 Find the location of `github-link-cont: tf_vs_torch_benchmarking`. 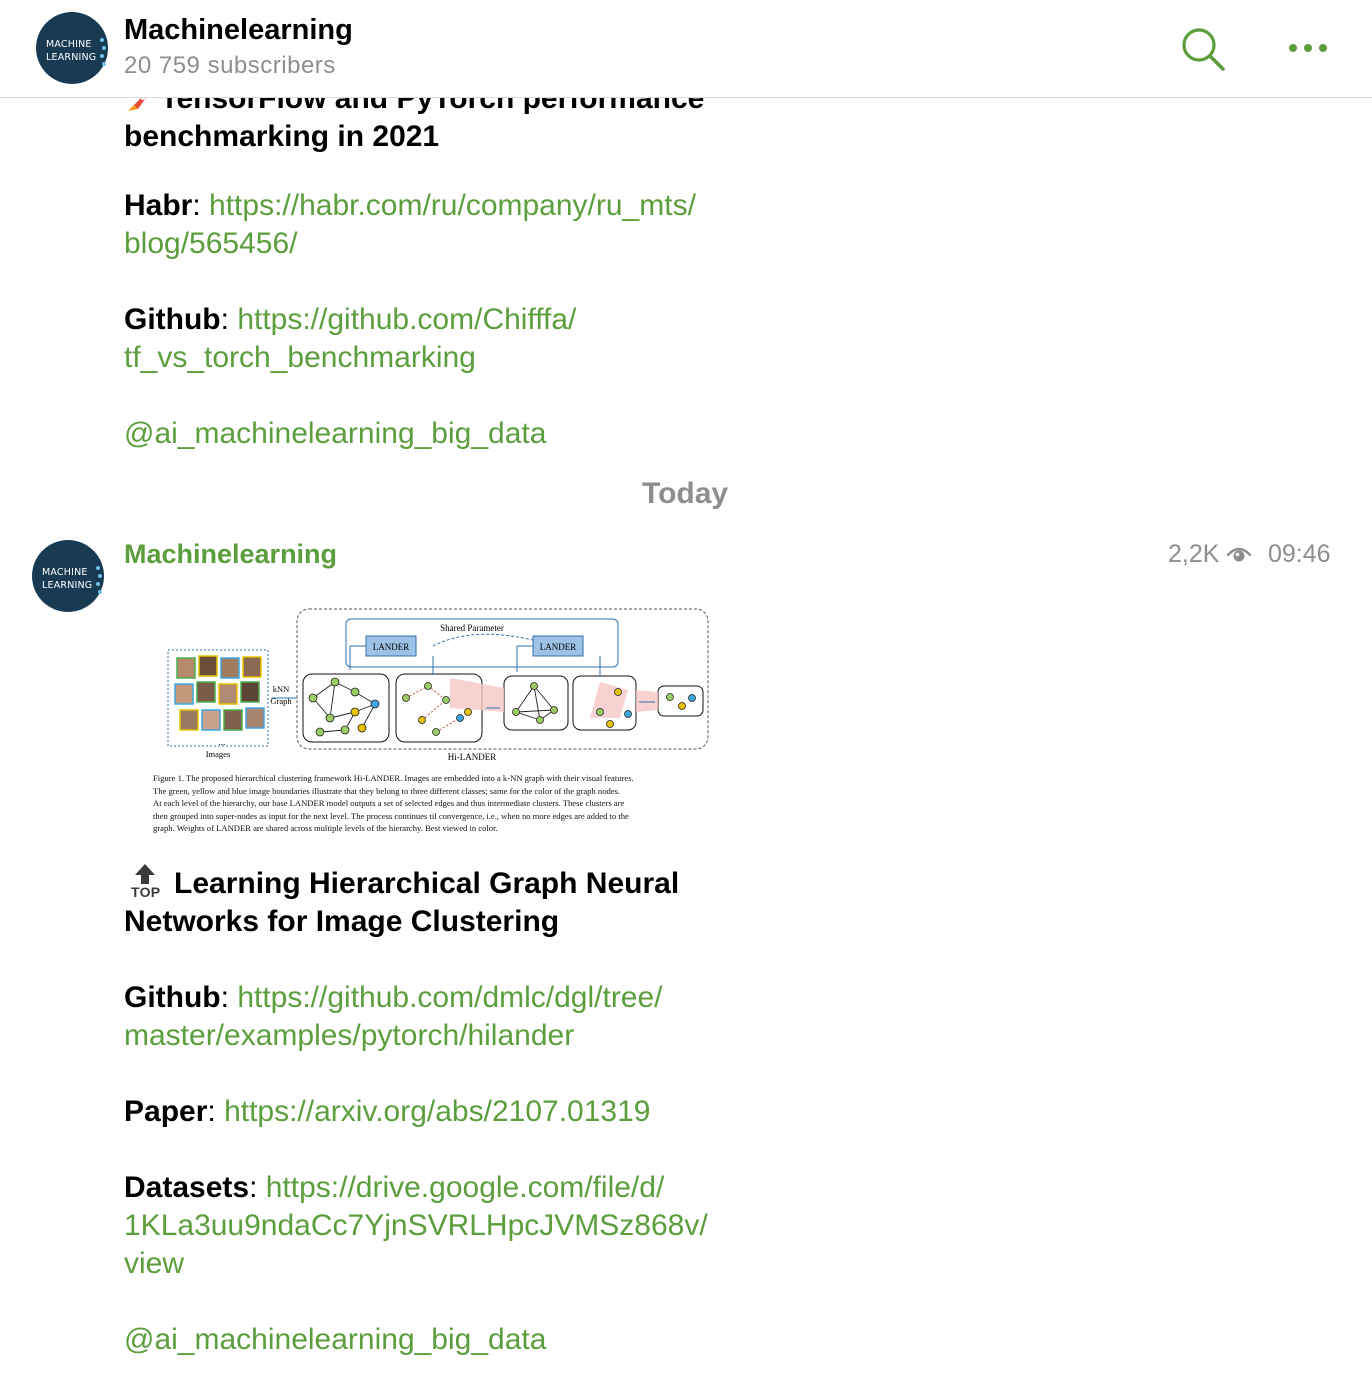

github-link-cont: tf_vs_torch_benchmarking is located at coordinates (300, 357).